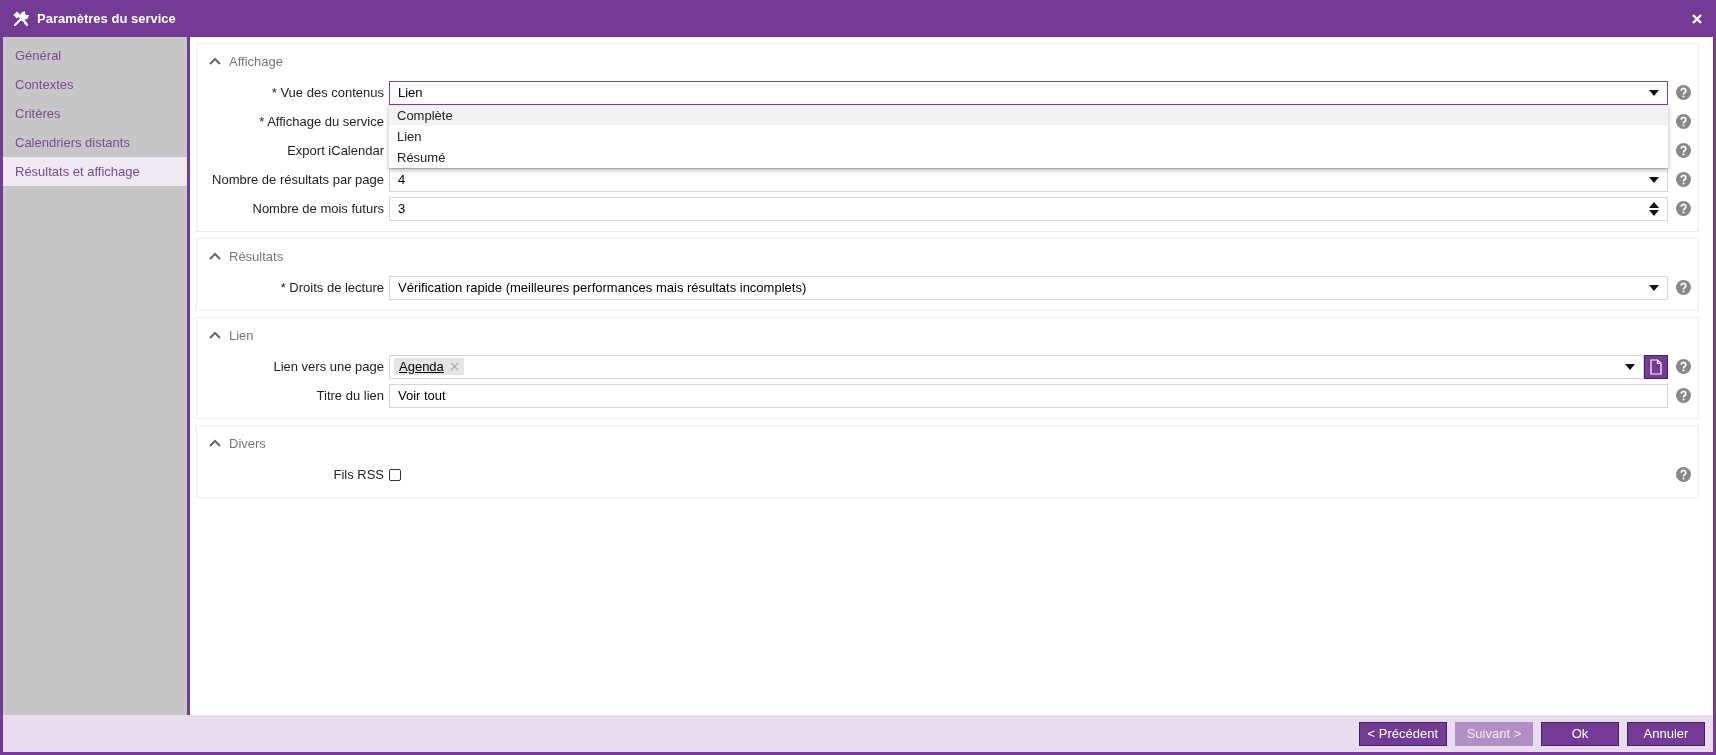 This screenshot has height=755, width=1716. What do you see at coordinates (1028, 115) in the screenshot?
I see `dropdown-option: Complète` at bounding box center [1028, 115].